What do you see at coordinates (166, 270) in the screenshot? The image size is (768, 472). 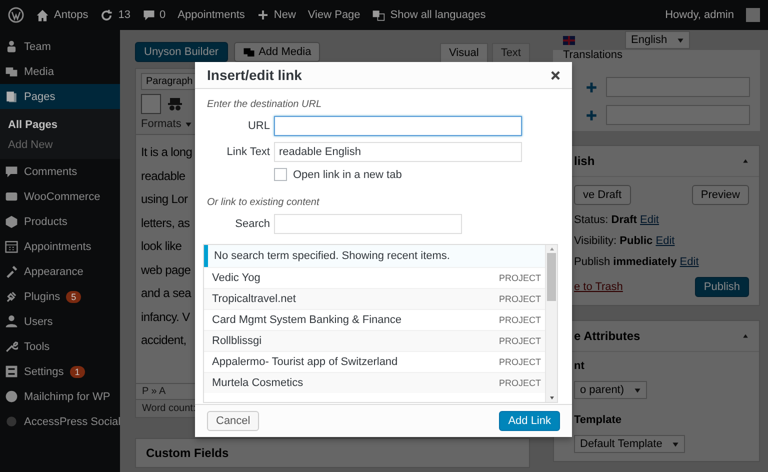 I see `editor-text-line: web page` at bounding box center [166, 270].